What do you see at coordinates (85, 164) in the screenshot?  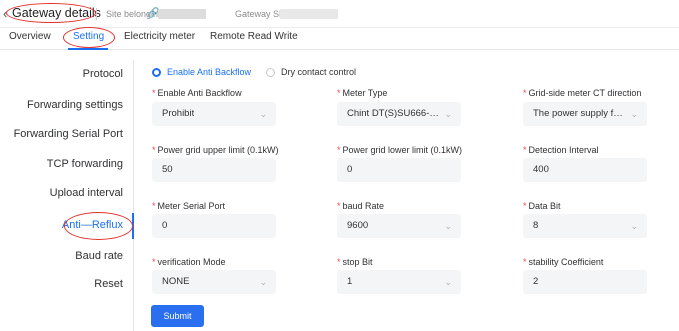 I see `sidenav-item-tcp-forwarding: TCP forwarding` at bounding box center [85, 164].